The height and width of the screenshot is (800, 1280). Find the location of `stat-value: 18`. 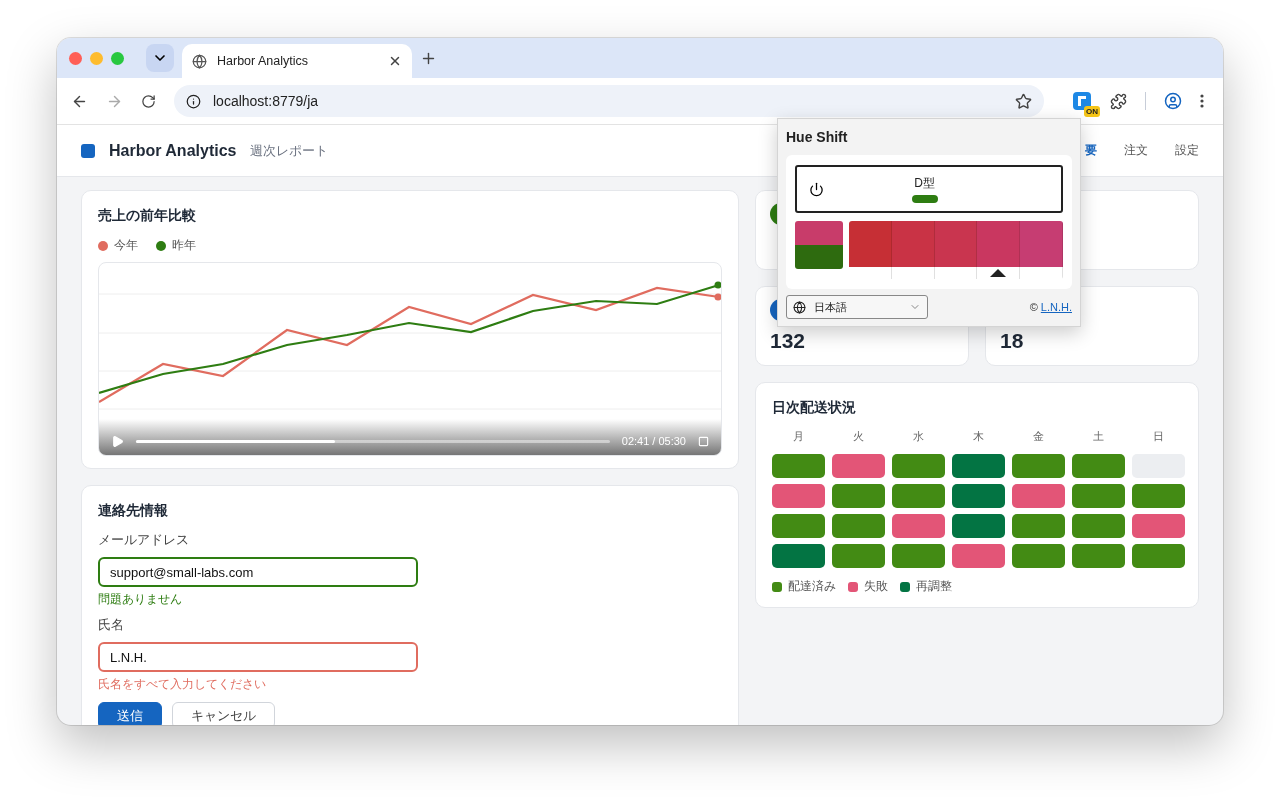

stat-value: 18 is located at coordinates (1012, 341).